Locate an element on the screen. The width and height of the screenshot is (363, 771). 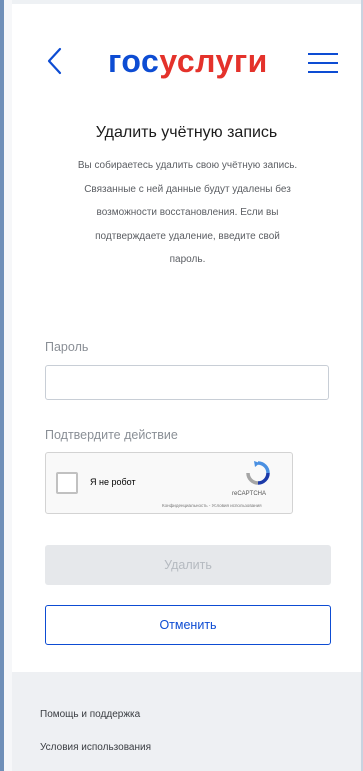
logo-part-uslugi: услуги is located at coordinates (213, 61).